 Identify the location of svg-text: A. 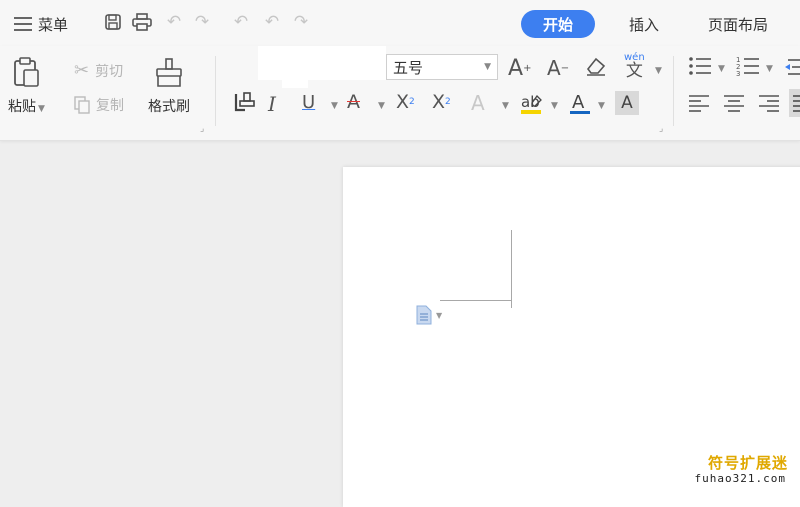
(578, 102).